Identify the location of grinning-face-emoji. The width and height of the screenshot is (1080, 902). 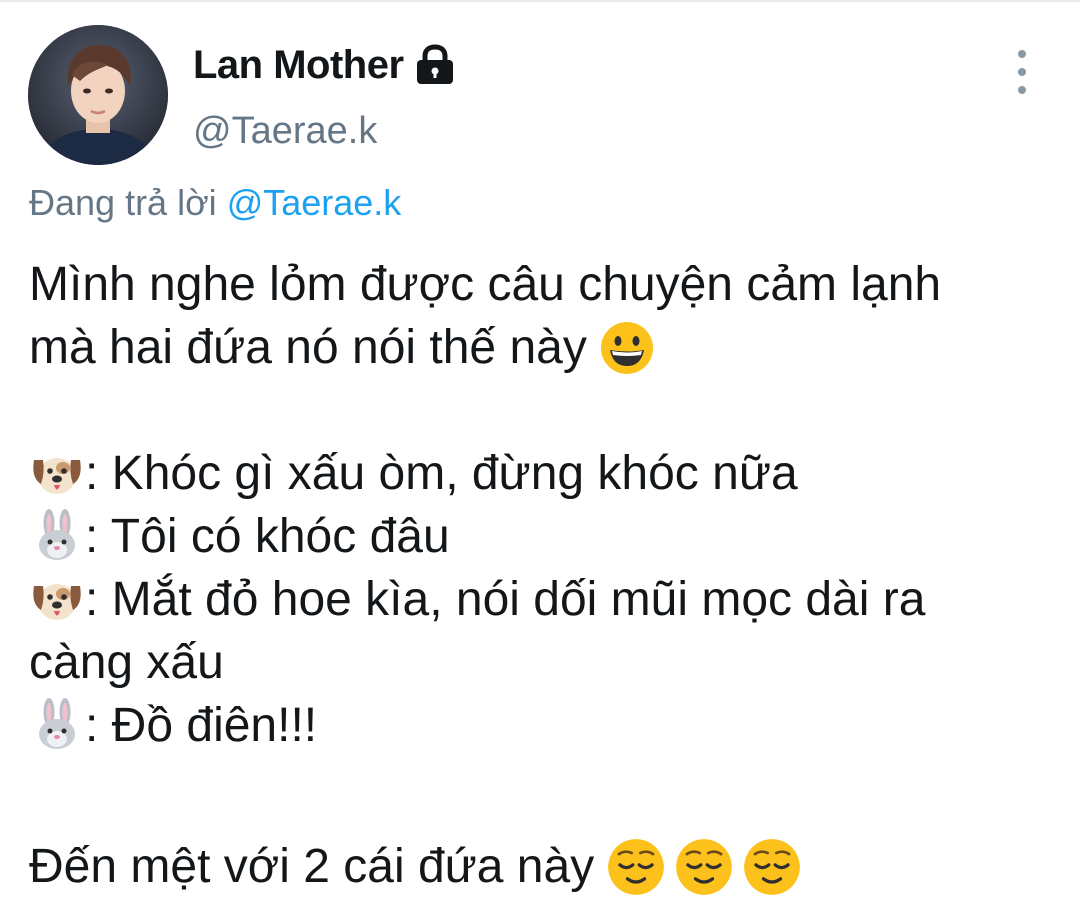
(626, 347).